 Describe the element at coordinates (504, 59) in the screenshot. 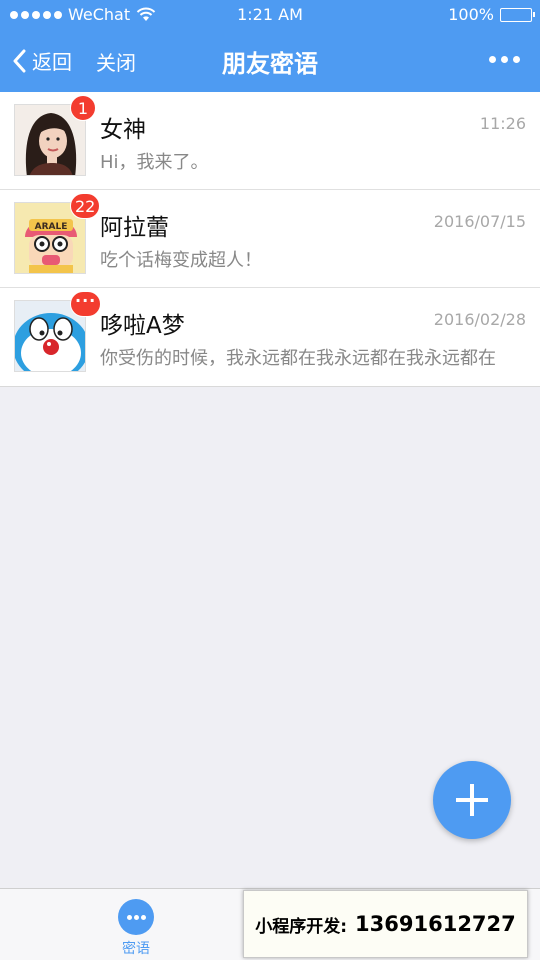

I see `more-button` at that location.